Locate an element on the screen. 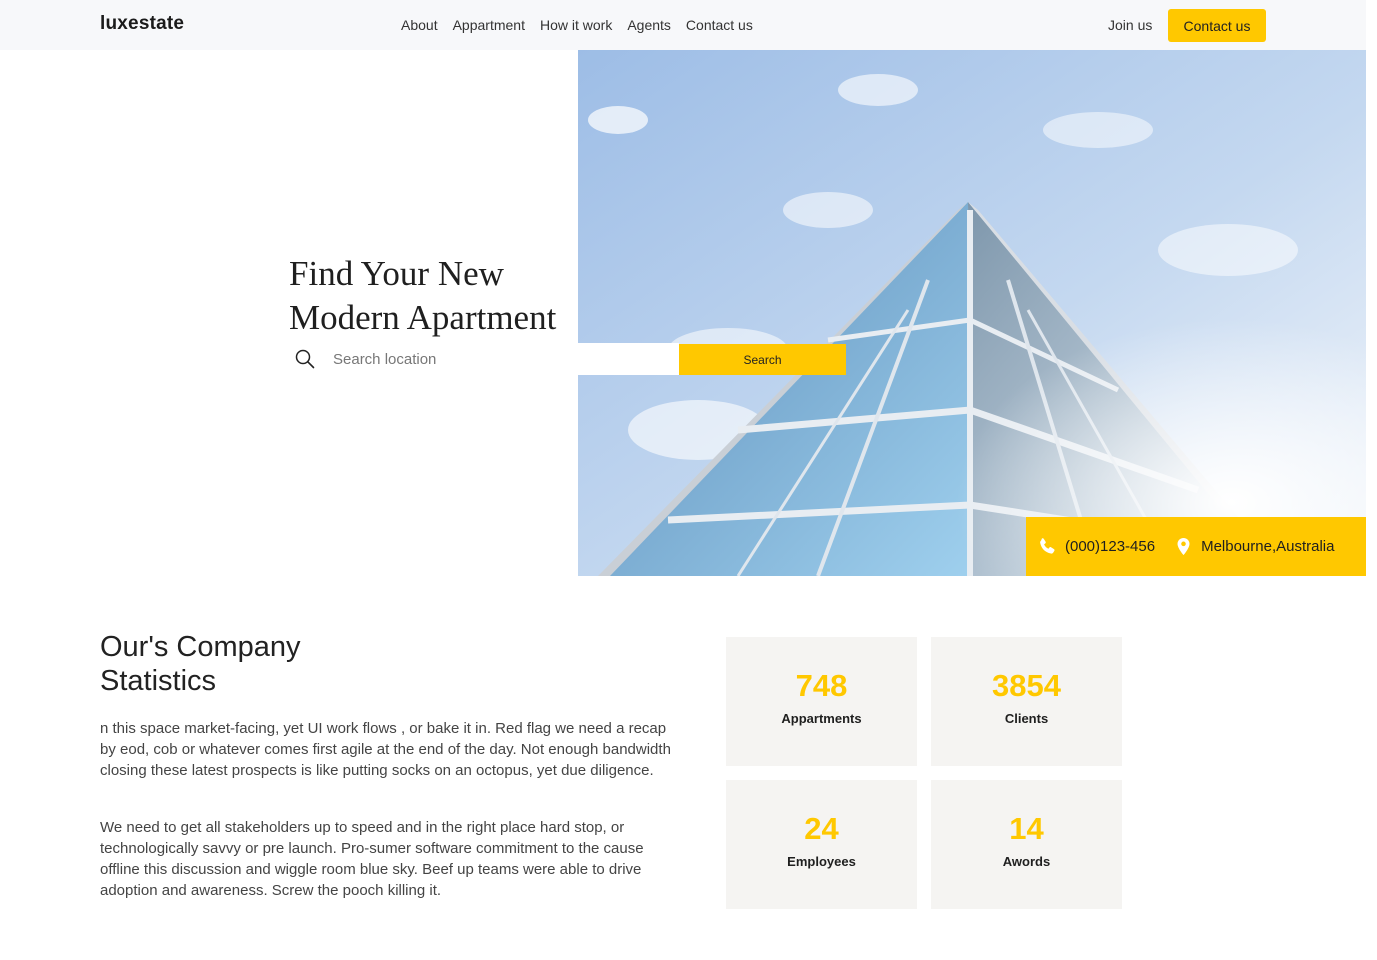 The image size is (1377, 960). stat-label: Appartments is located at coordinates (821, 718).